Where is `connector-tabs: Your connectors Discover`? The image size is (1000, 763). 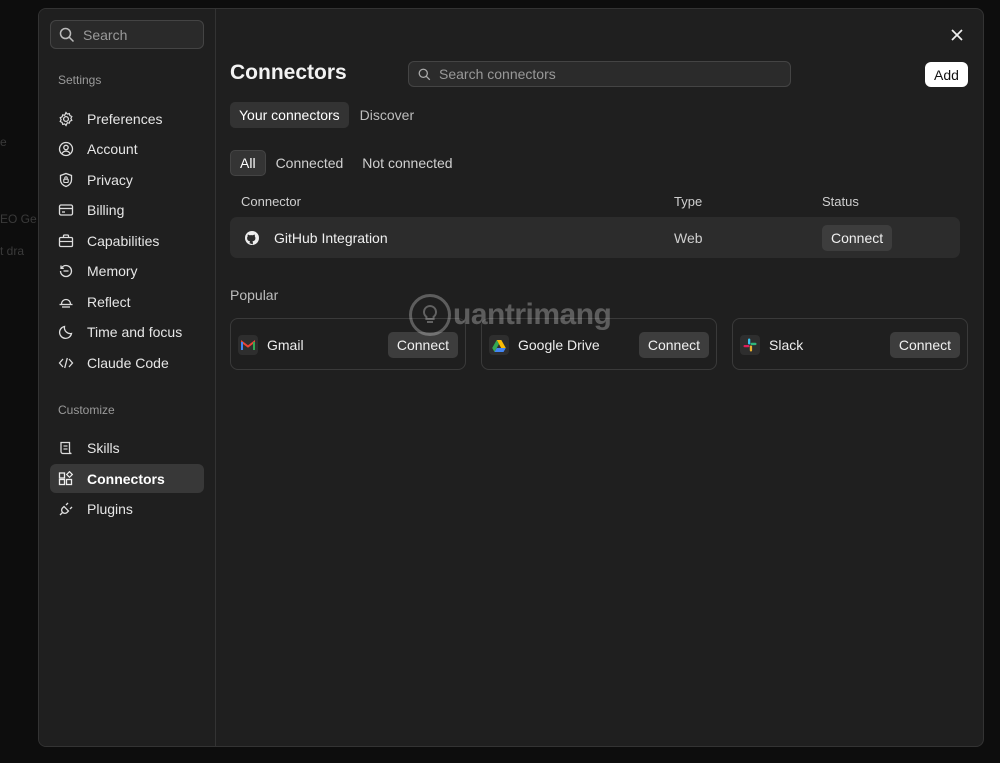
connector-tabs: Your connectors Discover is located at coordinates (327, 115).